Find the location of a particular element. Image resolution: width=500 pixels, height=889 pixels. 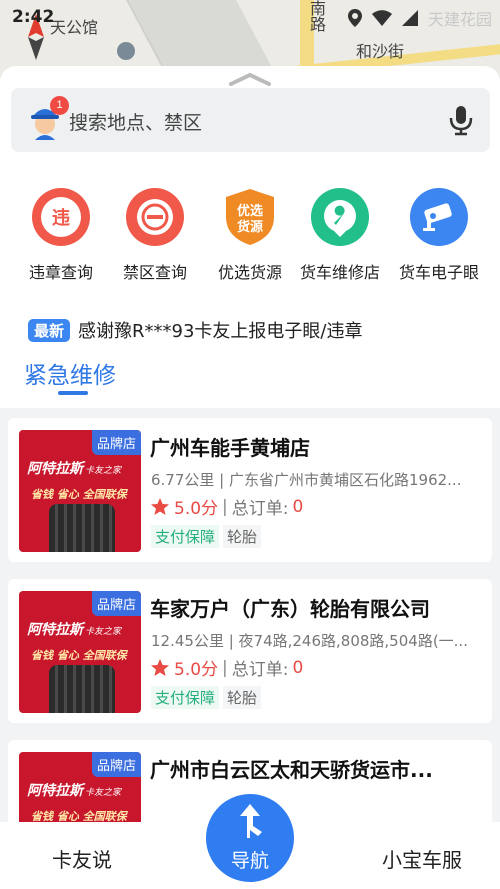

feature-label: 违章查询 is located at coordinates (60, 272).